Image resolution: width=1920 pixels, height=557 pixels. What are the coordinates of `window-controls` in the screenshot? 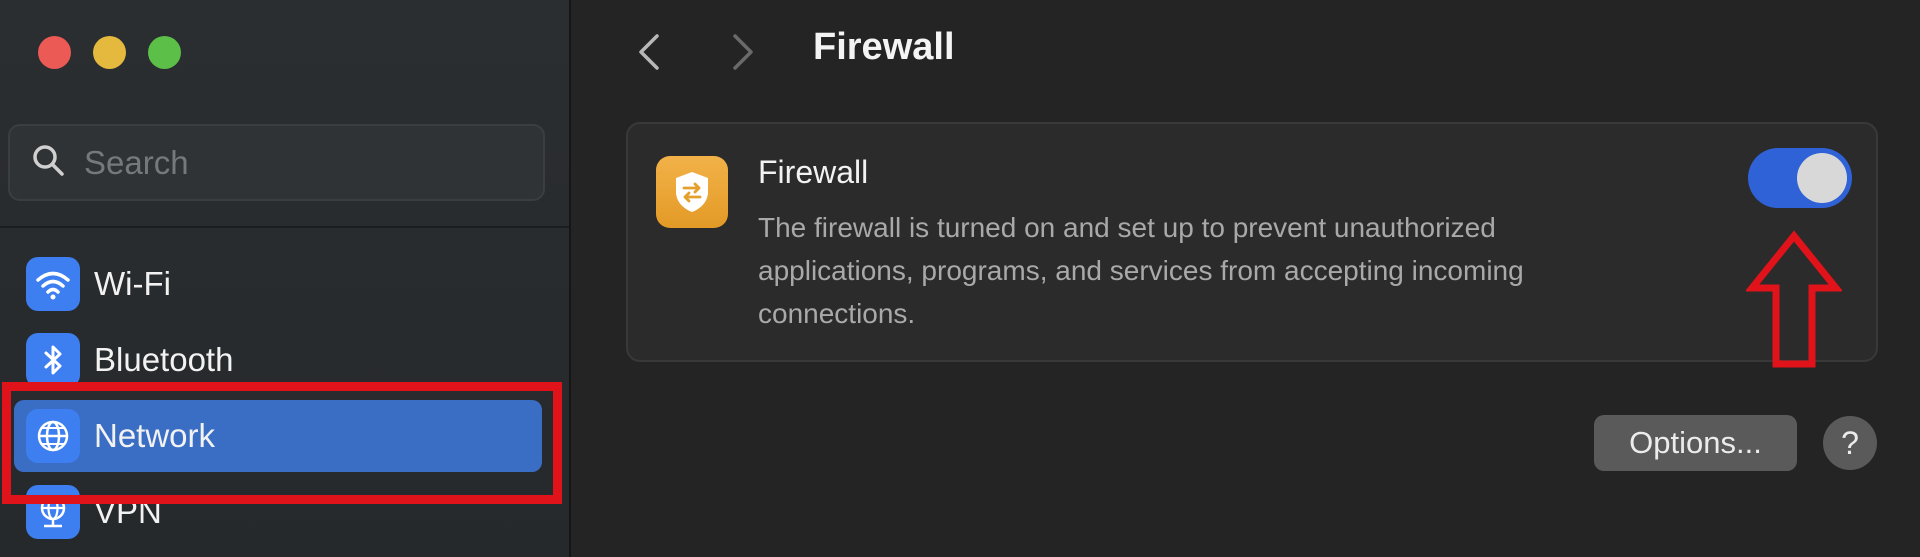 It's located at (109, 52).